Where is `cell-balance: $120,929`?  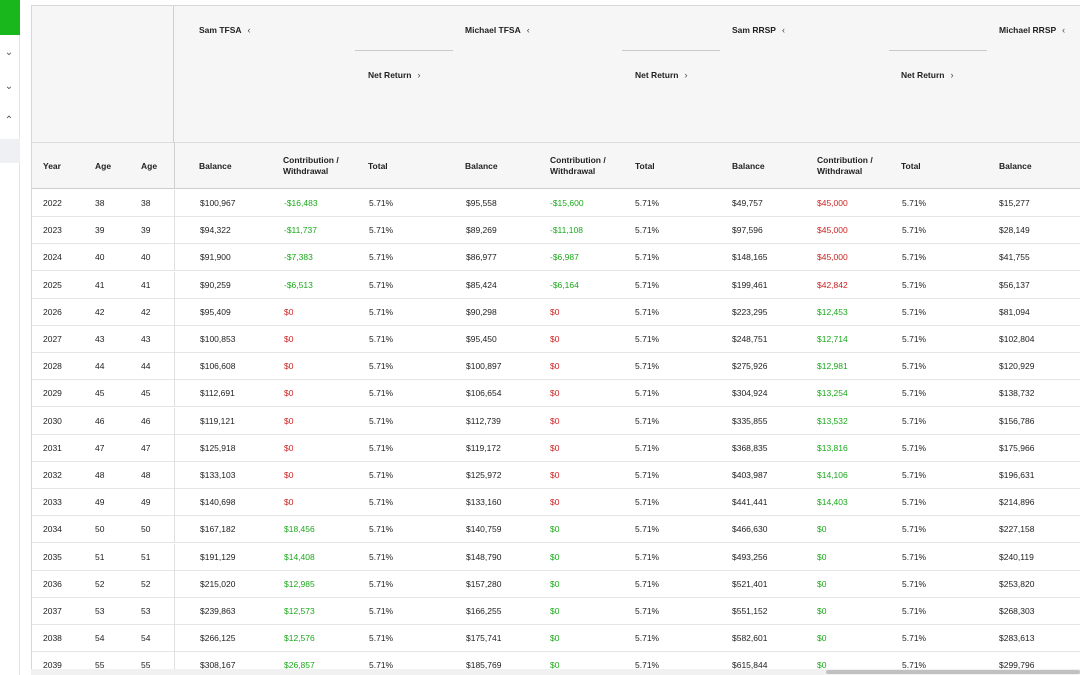
cell-balance: $120,929 is located at coordinates (1017, 366).